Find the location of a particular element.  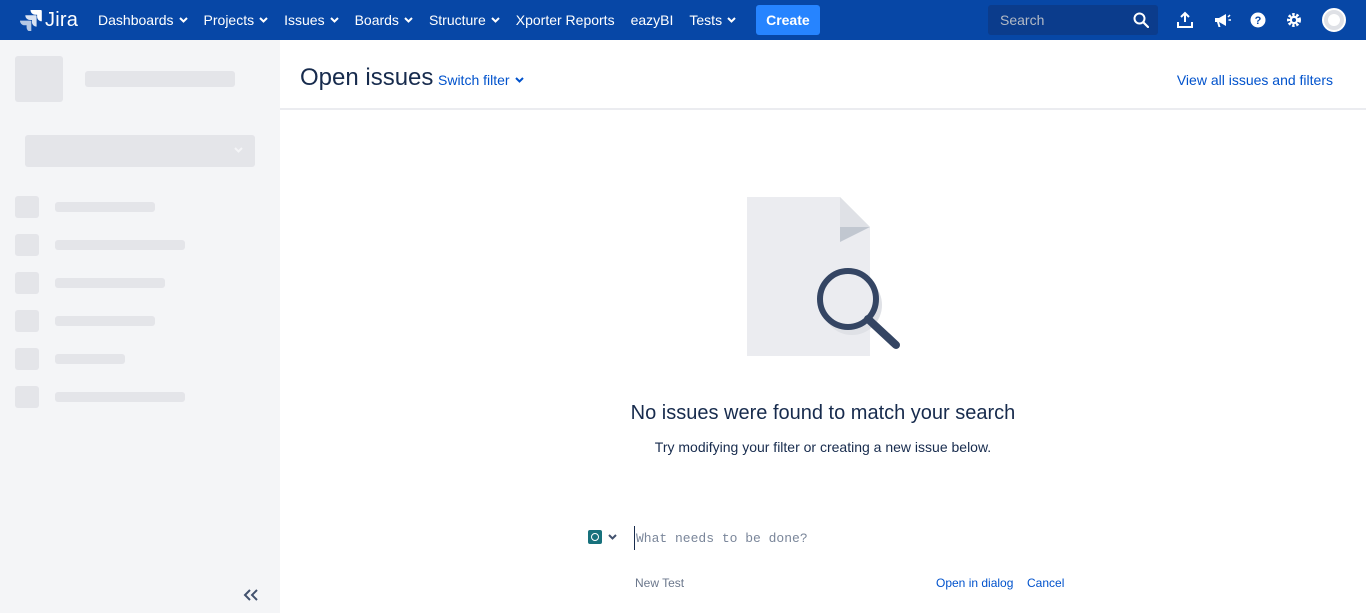

megaphone-icon is located at coordinates (1222, 20).